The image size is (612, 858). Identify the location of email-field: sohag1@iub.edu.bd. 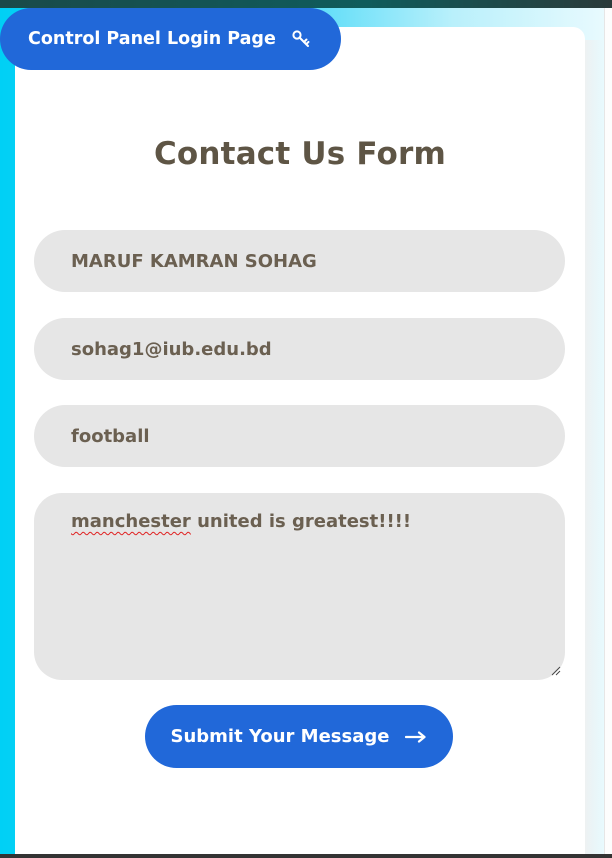
(299, 349).